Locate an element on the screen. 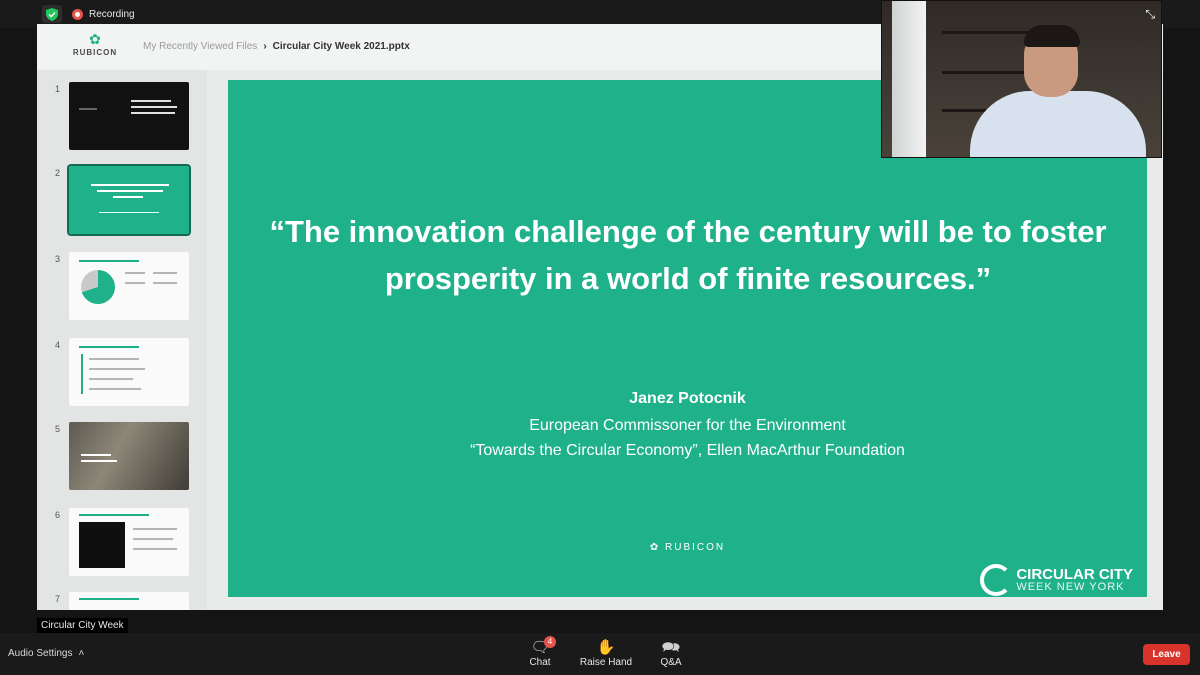 Image resolution: width=1200 pixels, height=675 pixels. thumbnail-5: 5 is located at coordinates (122, 456).